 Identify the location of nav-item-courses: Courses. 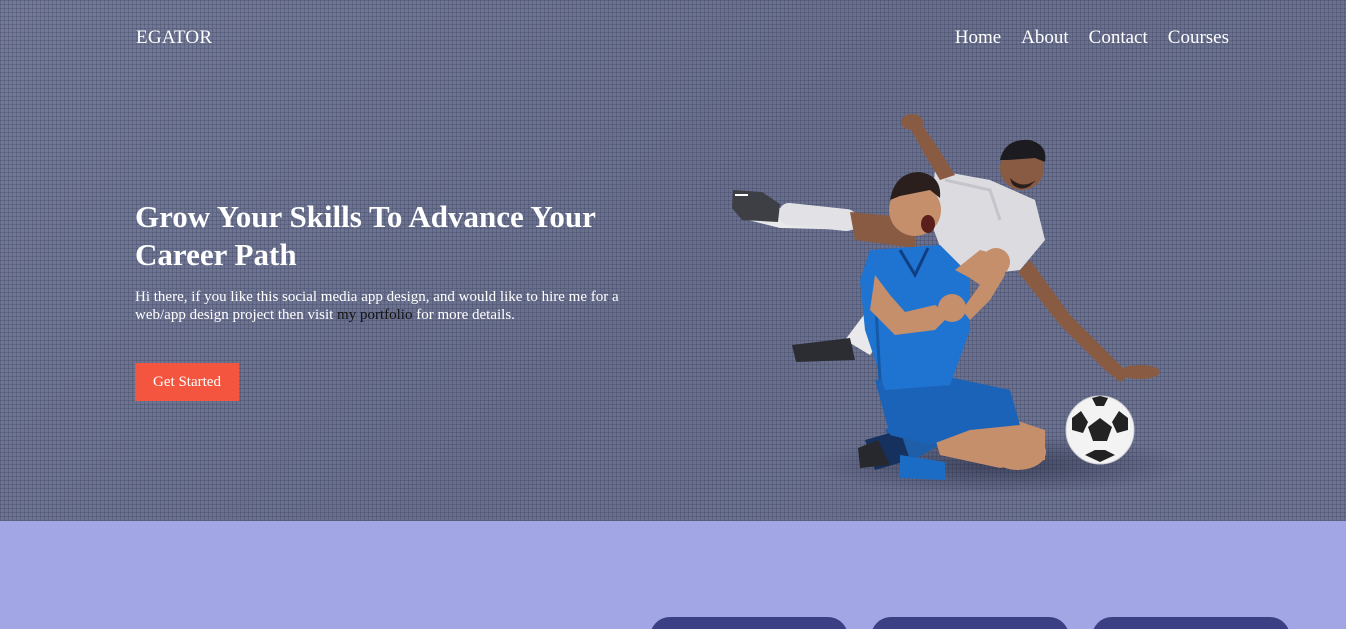
(1198, 38).